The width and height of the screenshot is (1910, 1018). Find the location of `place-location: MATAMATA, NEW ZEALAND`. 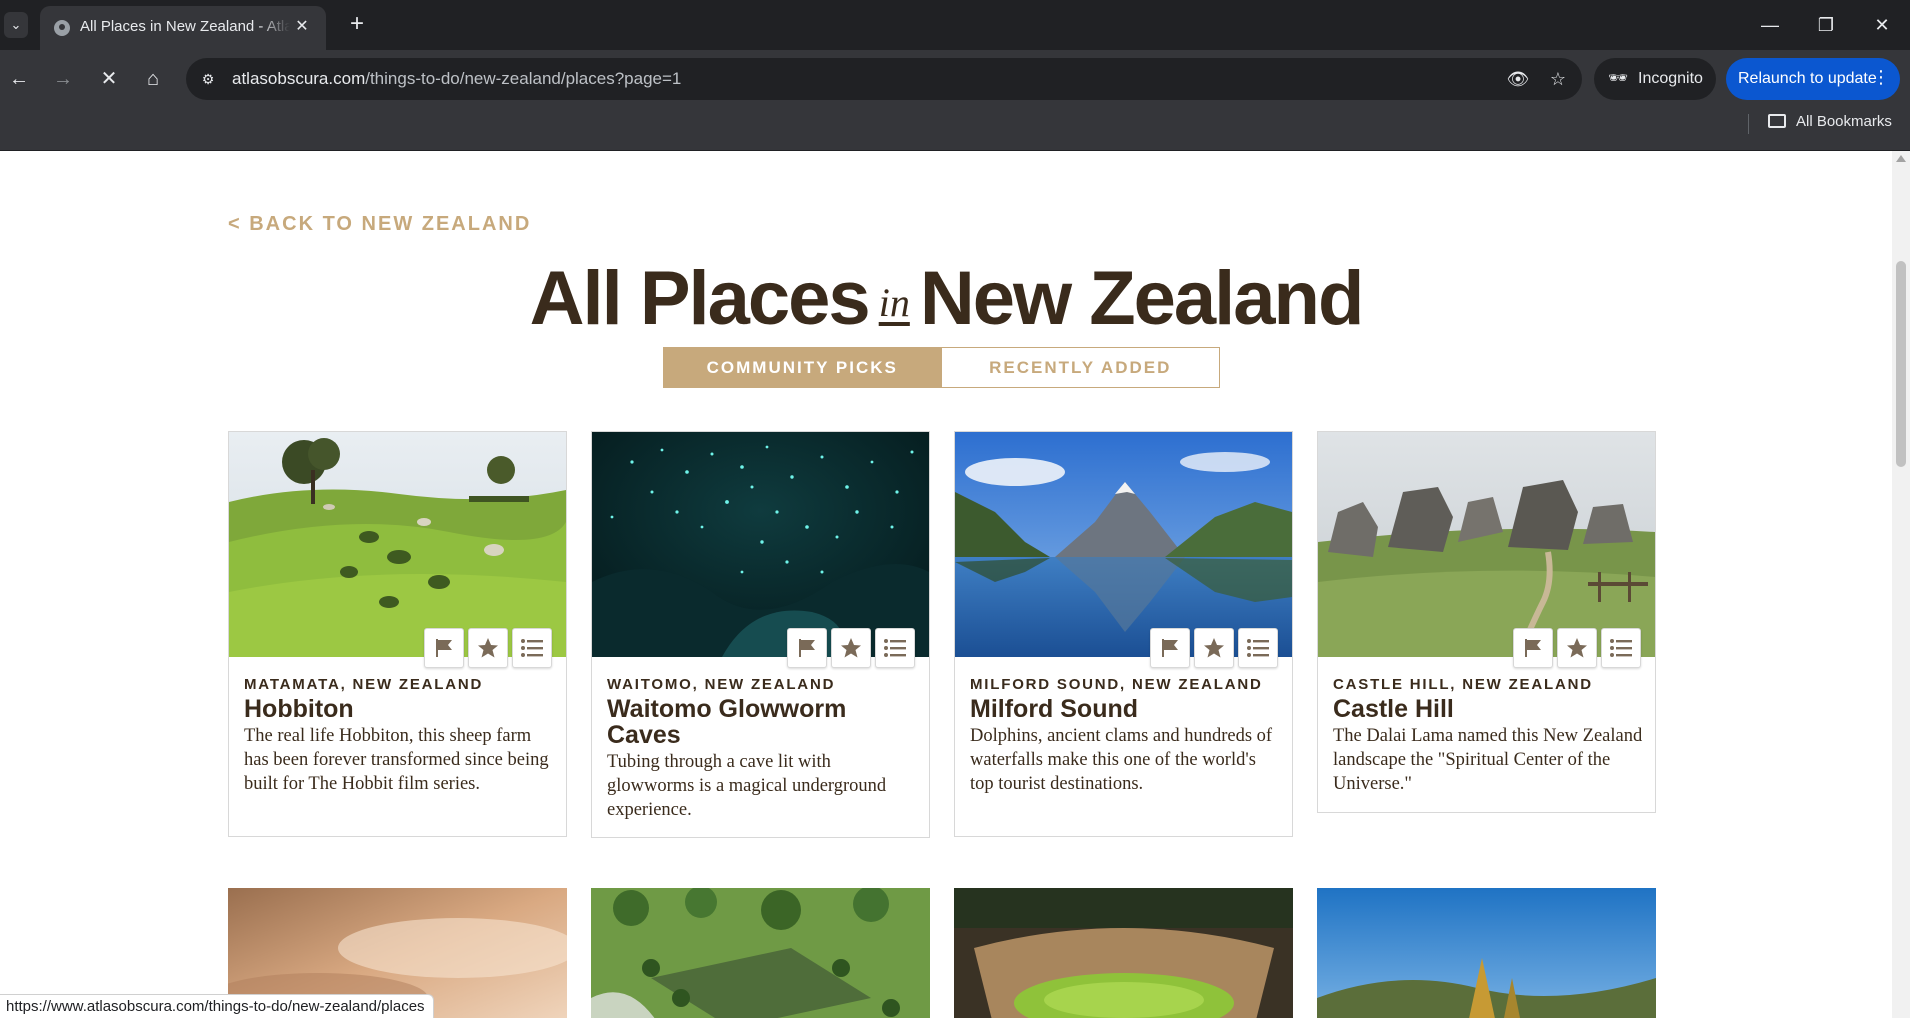

place-location: MATAMATA, NEW ZEALAND is located at coordinates (364, 684).